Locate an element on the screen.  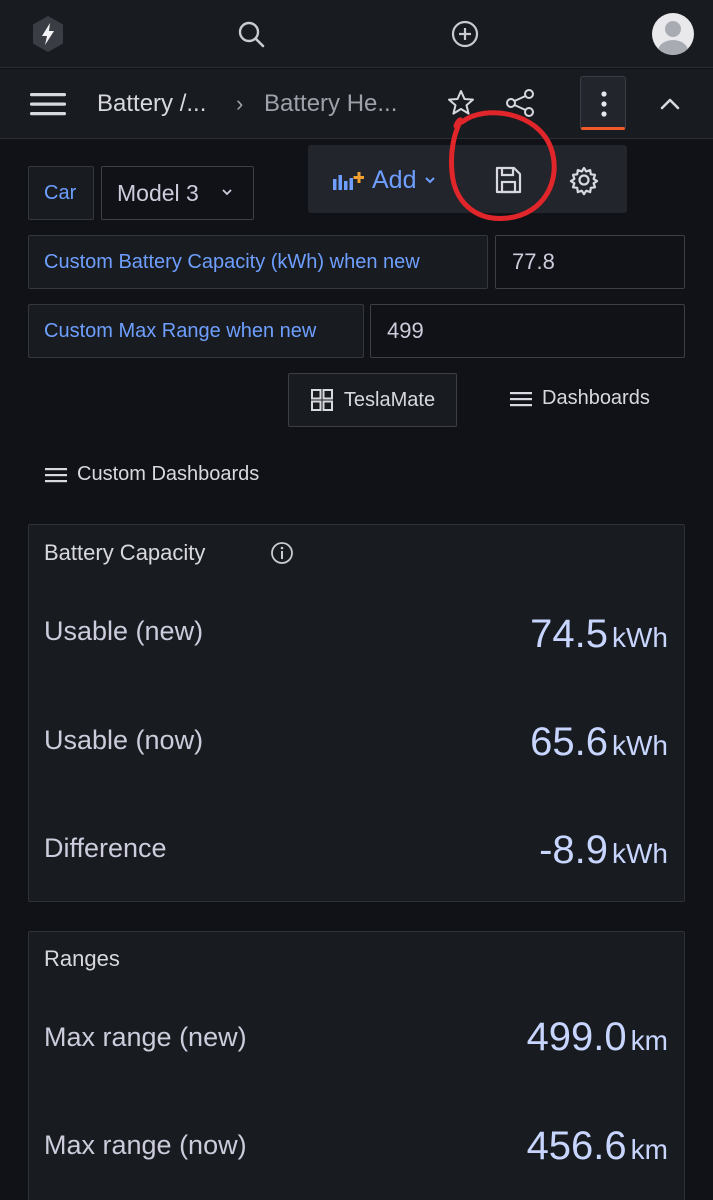
capacity-input: 77.8 is located at coordinates (590, 262).